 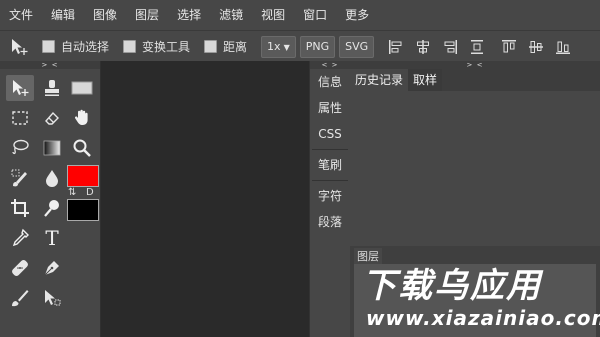 What do you see at coordinates (317, 46) in the screenshot?
I see `export-png-button: PNG` at bounding box center [317, 46].